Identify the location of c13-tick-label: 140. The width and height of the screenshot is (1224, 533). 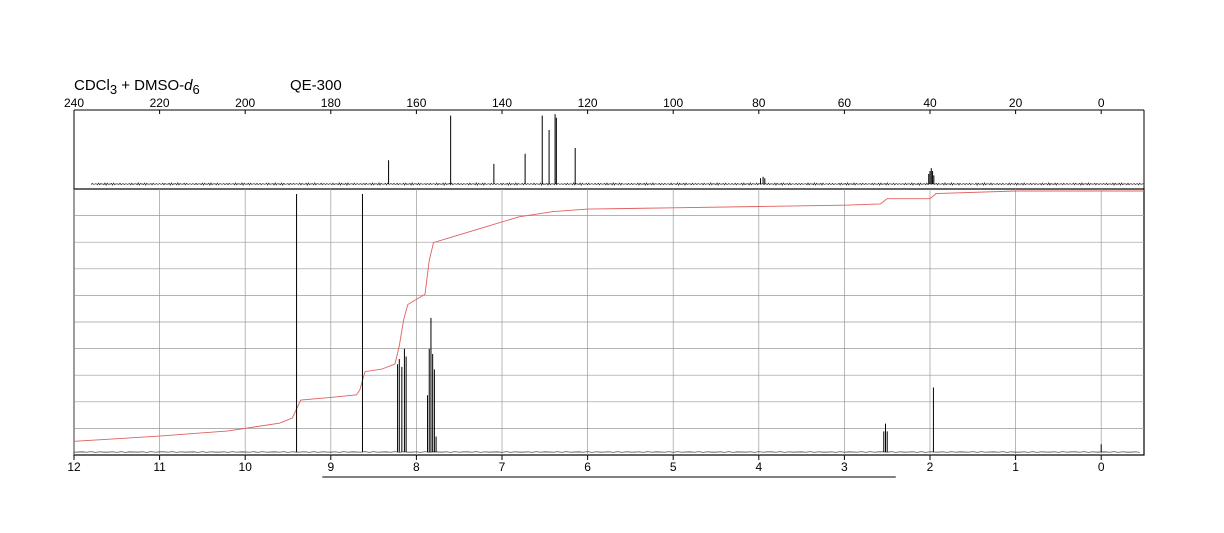
(502, 103).